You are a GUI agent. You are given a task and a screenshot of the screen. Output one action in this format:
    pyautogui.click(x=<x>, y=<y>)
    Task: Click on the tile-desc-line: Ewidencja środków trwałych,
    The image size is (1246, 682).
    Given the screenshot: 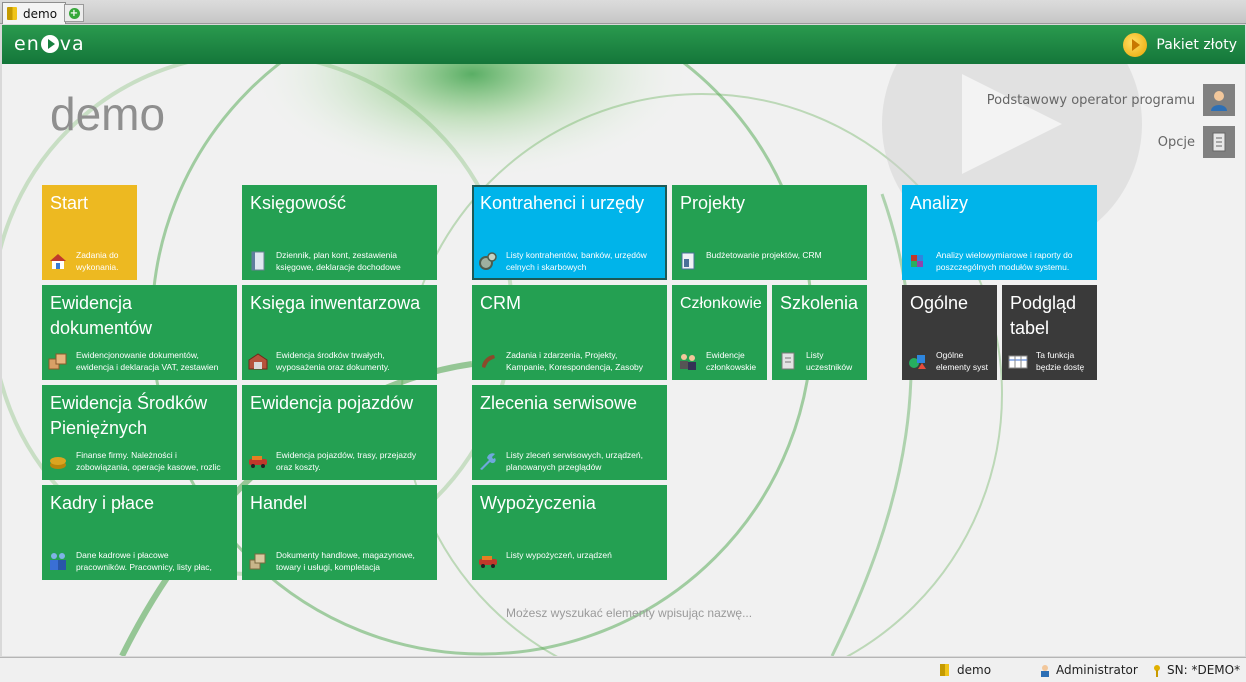 What is the action you would take?
    pyautogui.click(x=330, y=355)
    